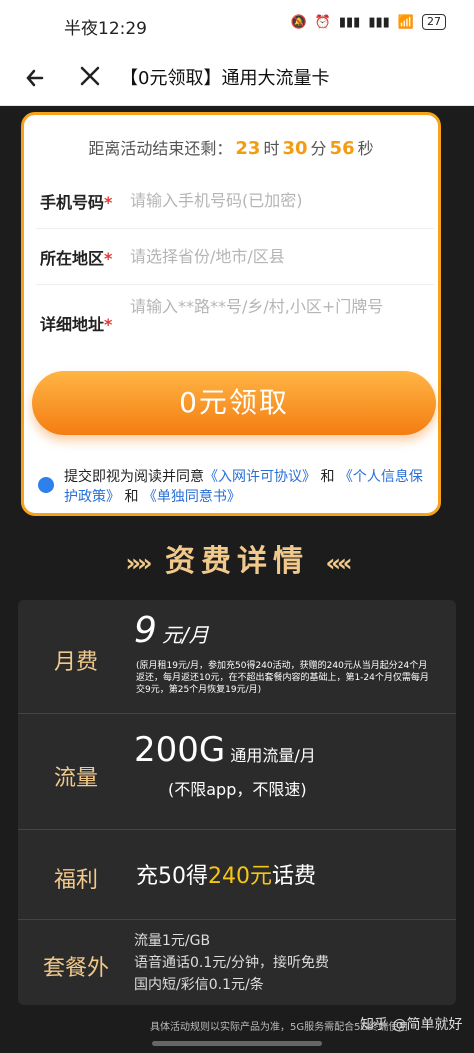  Describe the element at coordinates (342, 148) in the screenshot. I see `countdown-seconds: 56` at that location.